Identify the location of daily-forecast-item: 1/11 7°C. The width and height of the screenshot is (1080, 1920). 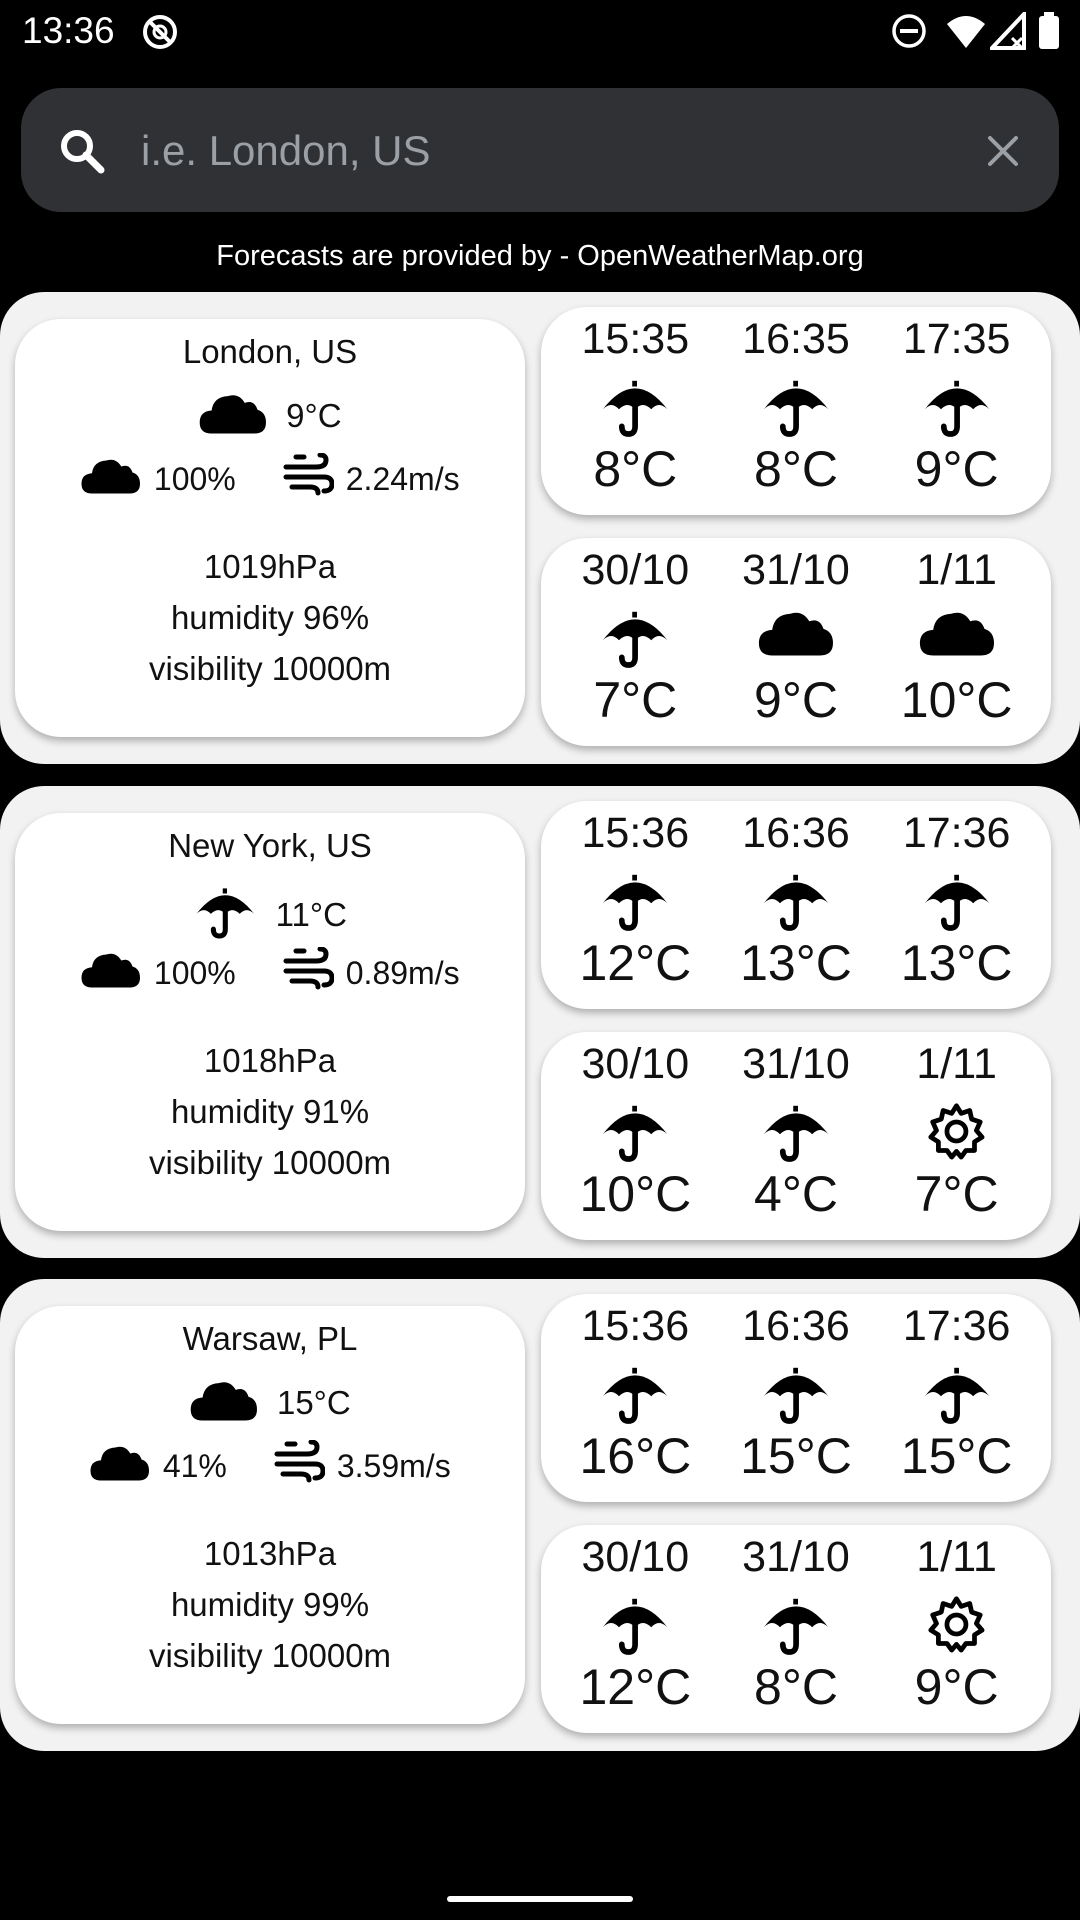
(957, 1136).